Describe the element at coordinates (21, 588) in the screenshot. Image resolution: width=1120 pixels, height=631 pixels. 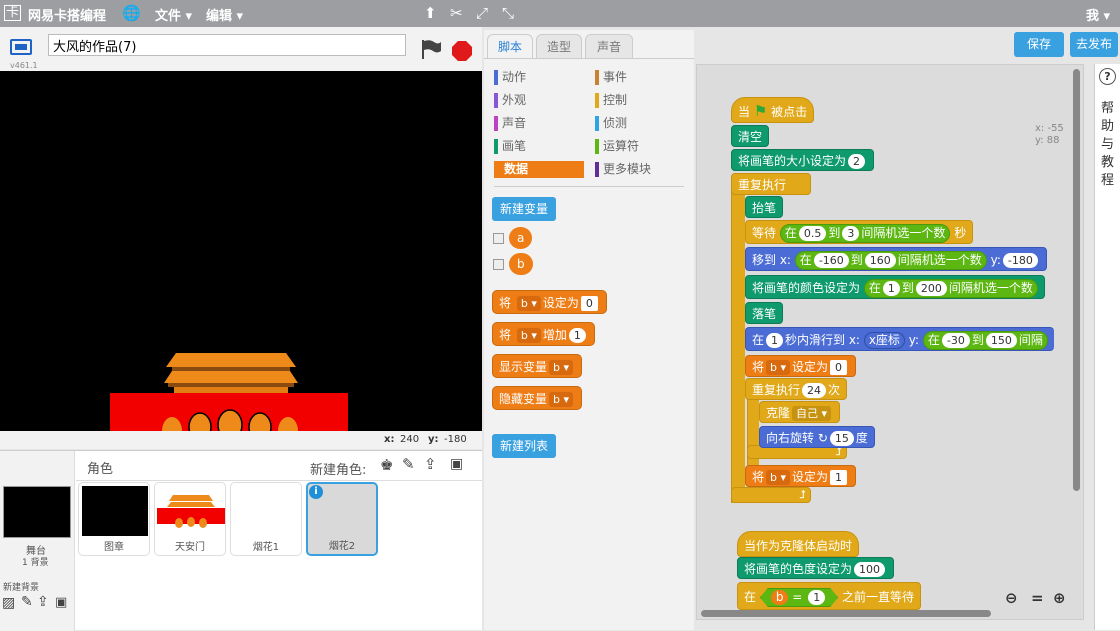
I see `new-backdrop-label: 新建背景` at that location.